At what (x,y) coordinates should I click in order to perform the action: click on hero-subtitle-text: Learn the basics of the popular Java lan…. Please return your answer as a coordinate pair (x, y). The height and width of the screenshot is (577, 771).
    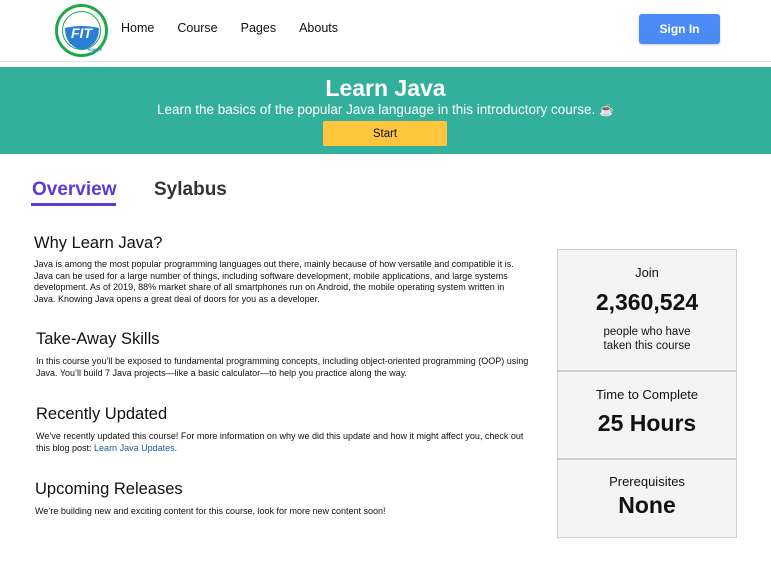
    Looking at the image, I should click on (376, 109).